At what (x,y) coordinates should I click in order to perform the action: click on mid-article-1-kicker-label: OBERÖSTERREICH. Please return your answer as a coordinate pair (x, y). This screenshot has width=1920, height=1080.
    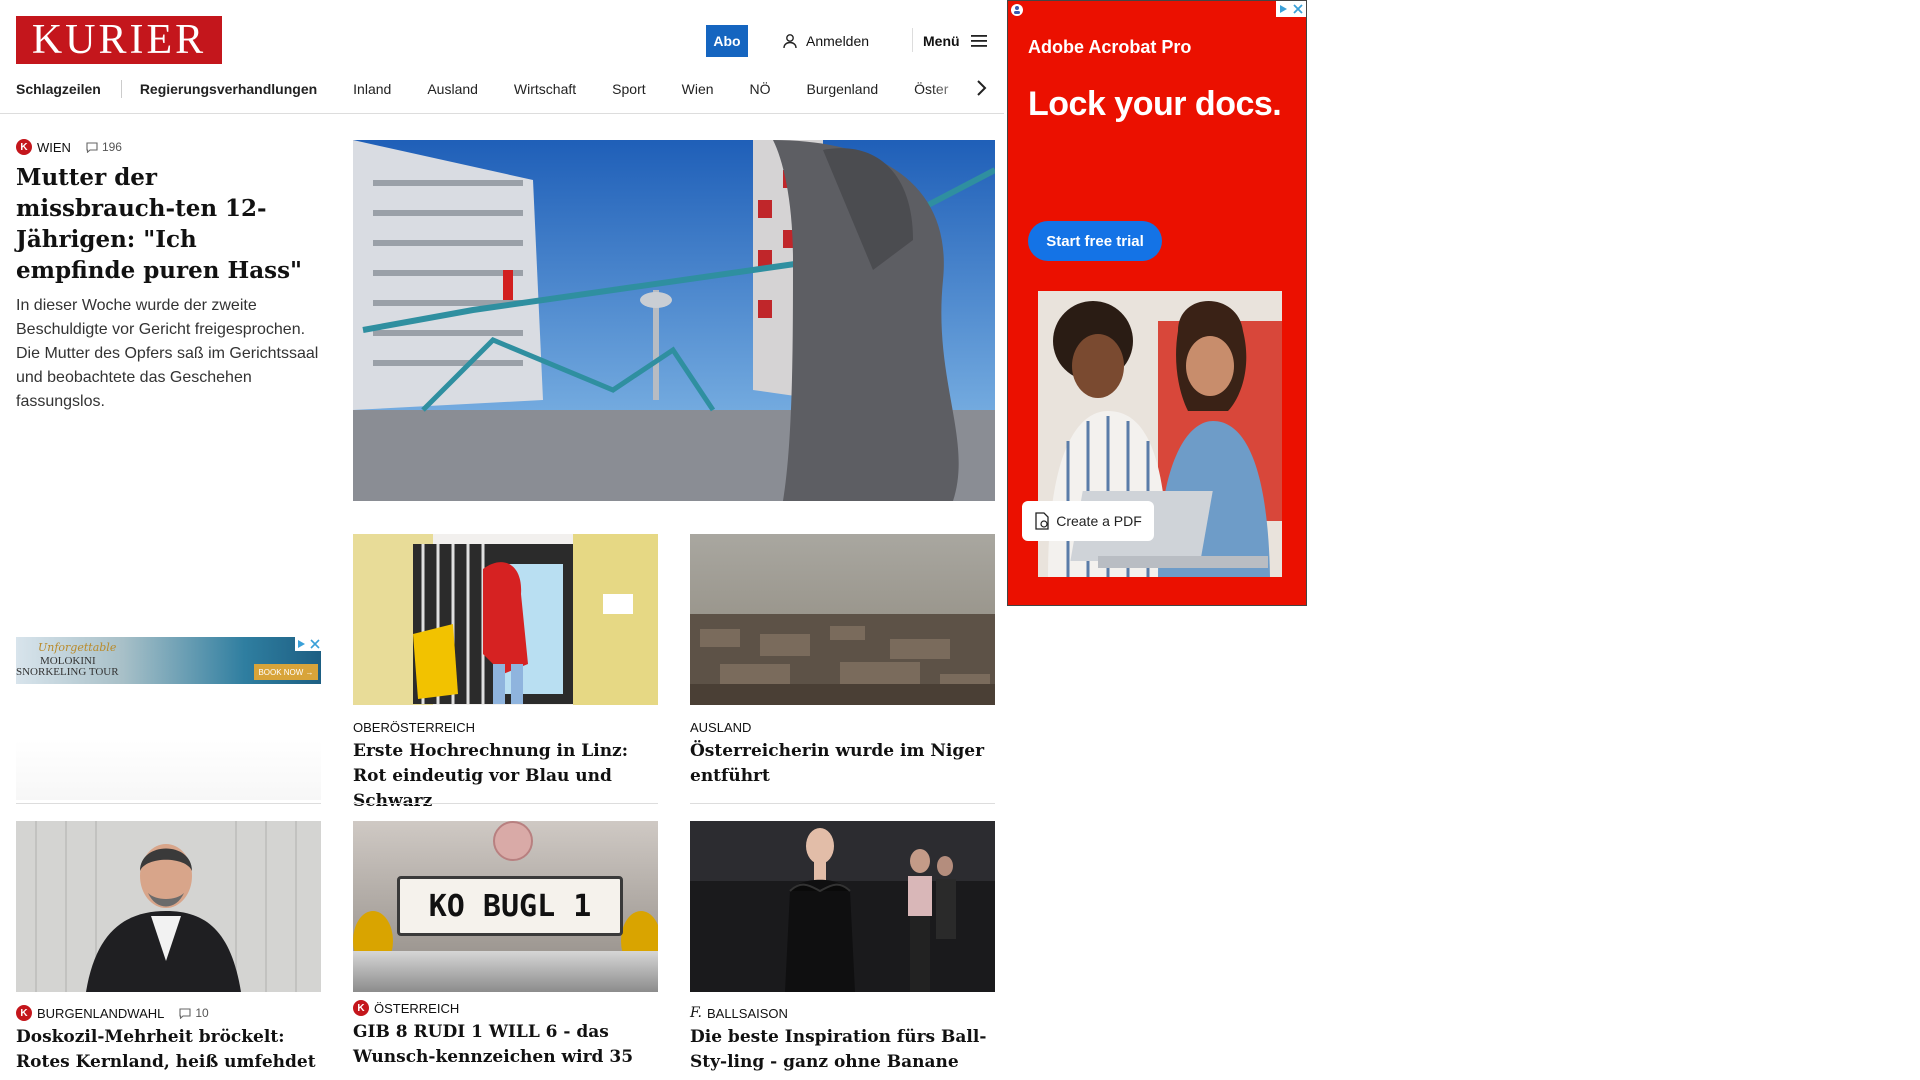
    Looking at the image, I should click on (414, 727).